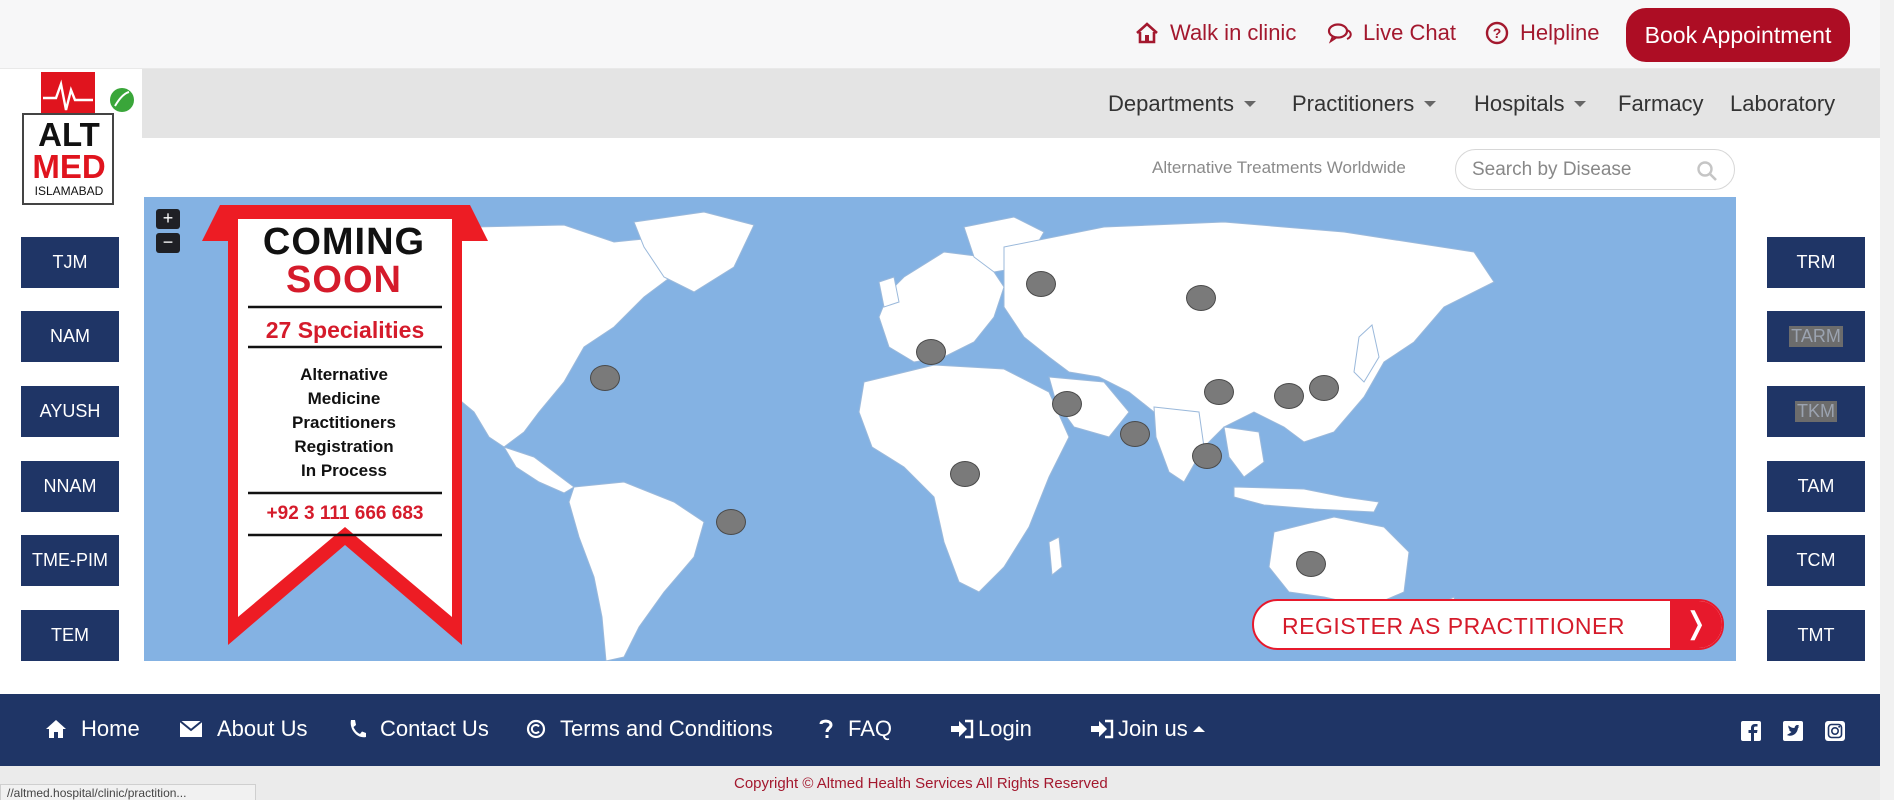  Describe the element at coordinates (962, 729) in the screenshot. I see `sign-in-icon` at that location.